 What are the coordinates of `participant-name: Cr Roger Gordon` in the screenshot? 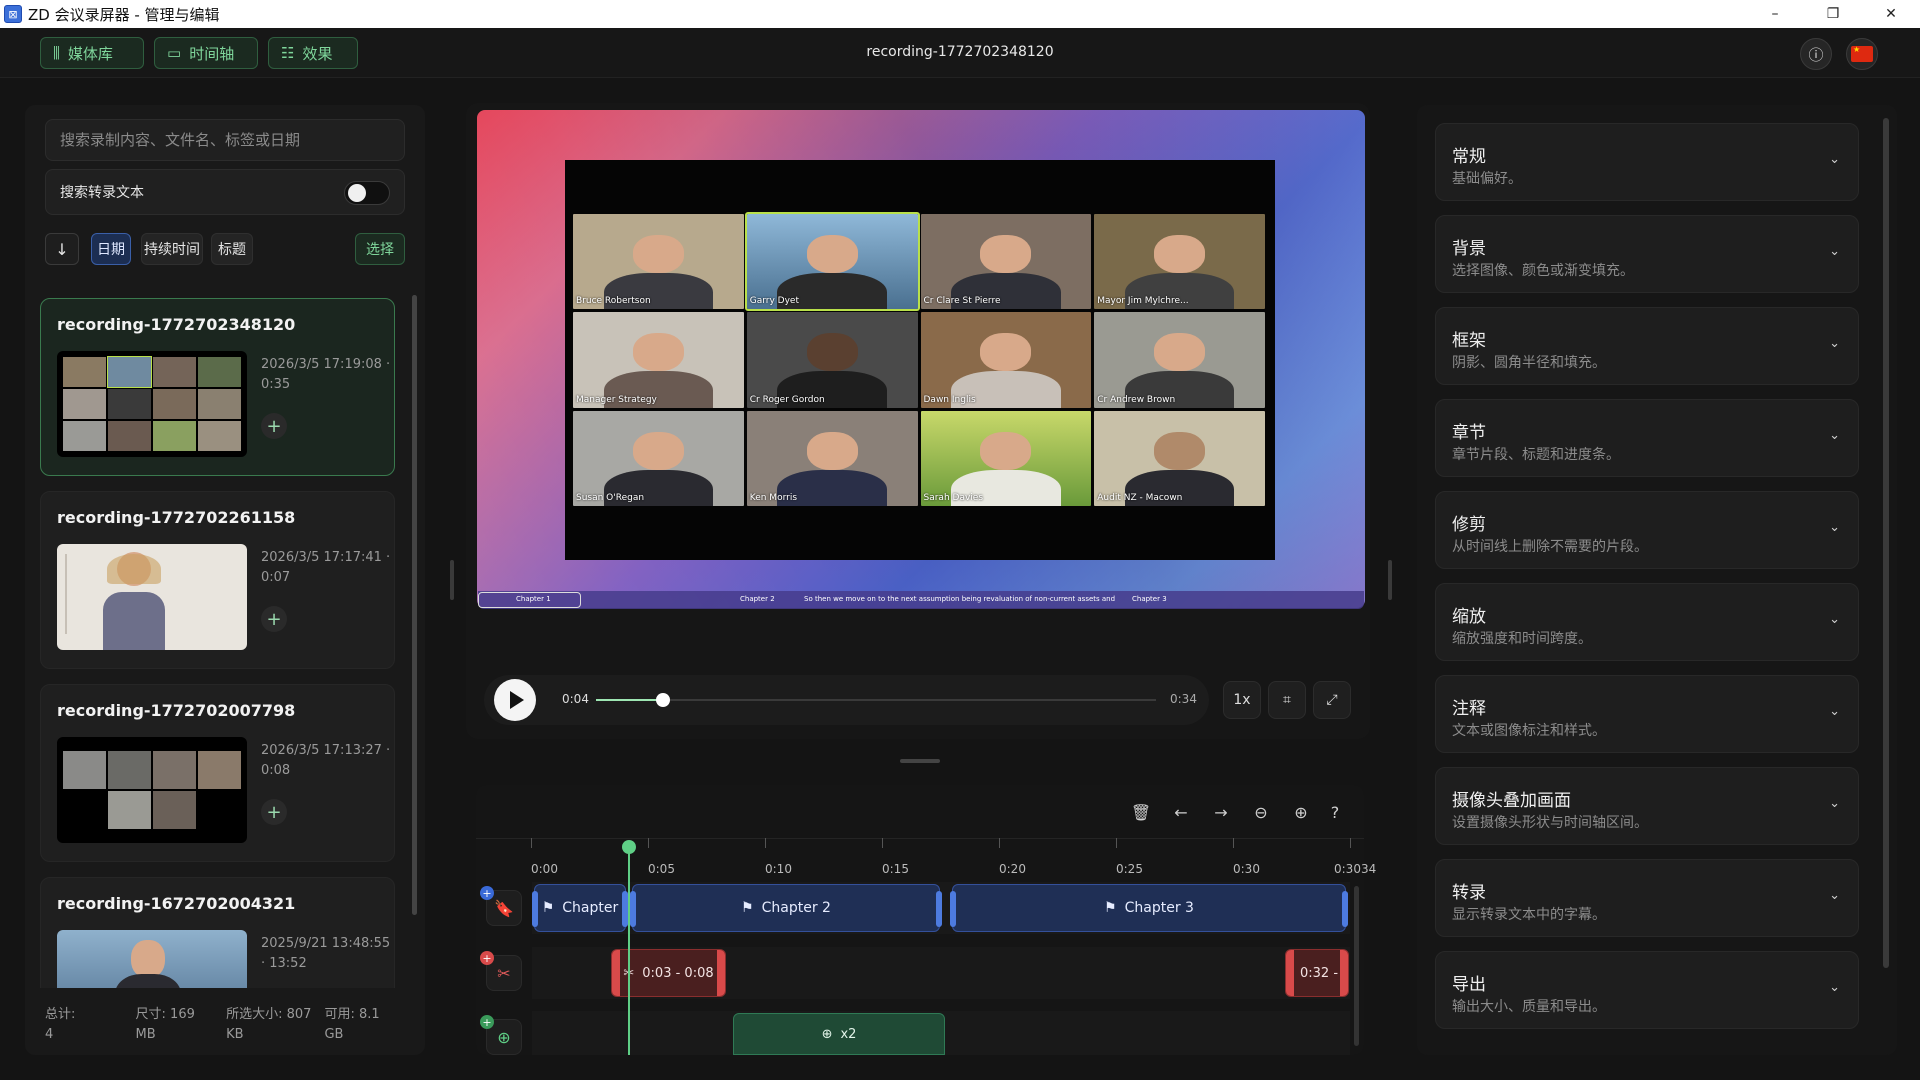 It's located at (787, 399).